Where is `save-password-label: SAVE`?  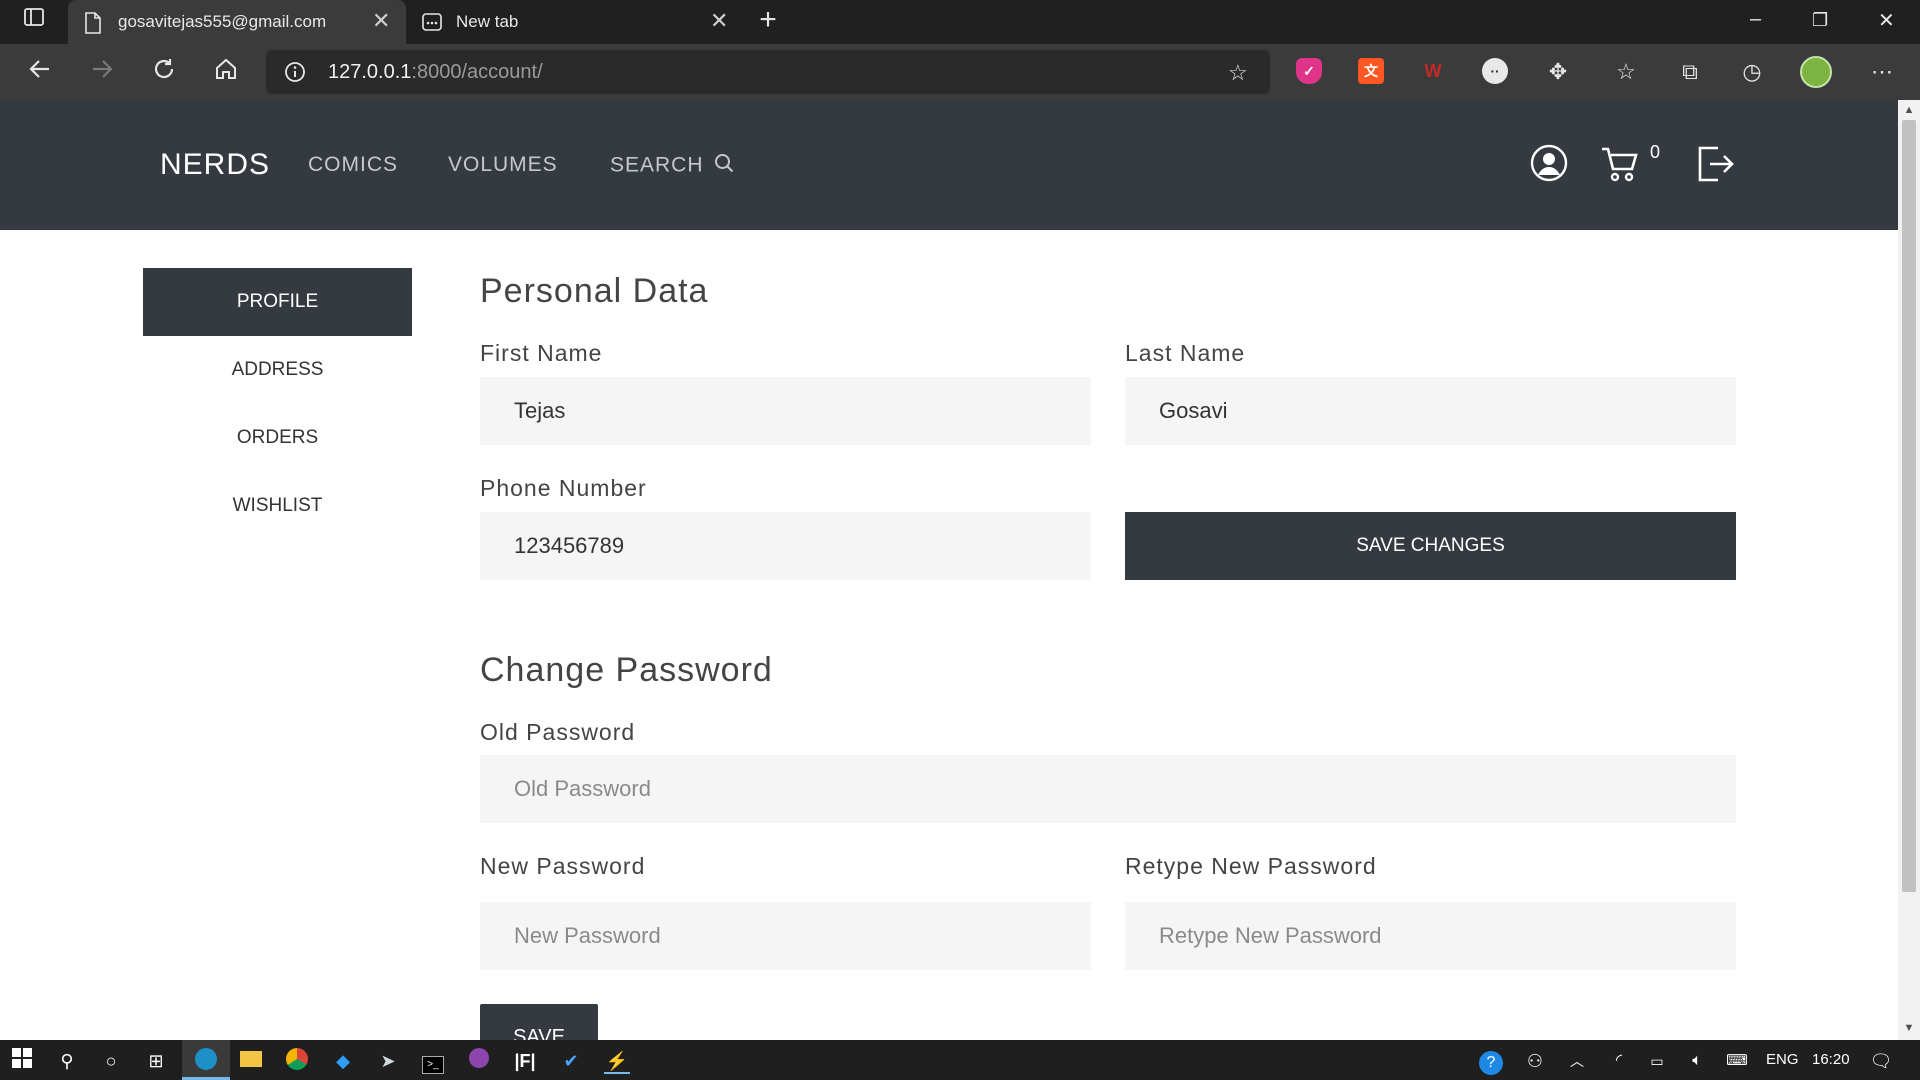
save-password-label: SAVE is located at coordinates (539, 1033).